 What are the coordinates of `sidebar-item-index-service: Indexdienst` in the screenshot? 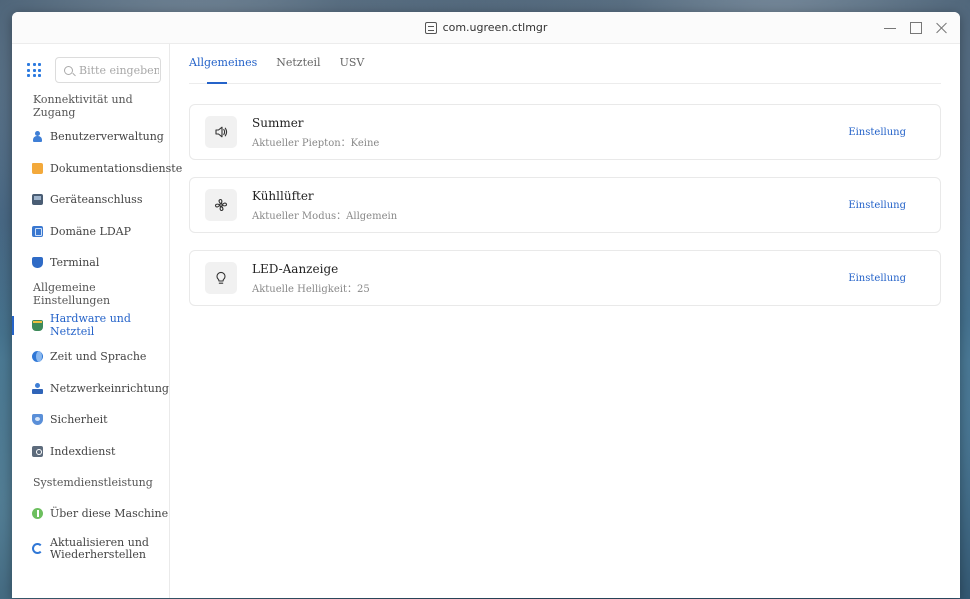 It's located at (90, 452).